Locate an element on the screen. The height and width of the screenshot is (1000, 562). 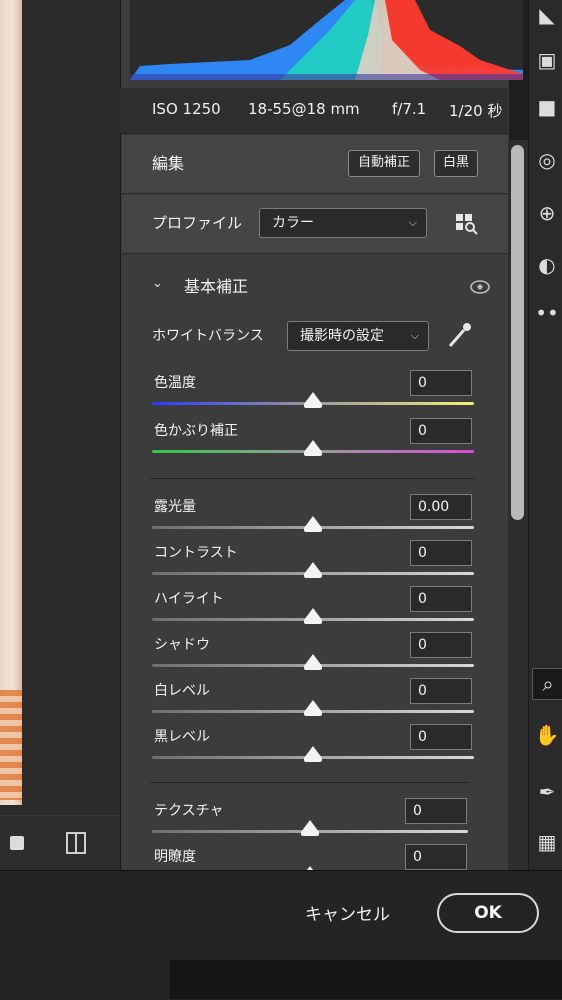
slider-label: シャドウ is located at coordinates (182, 645).